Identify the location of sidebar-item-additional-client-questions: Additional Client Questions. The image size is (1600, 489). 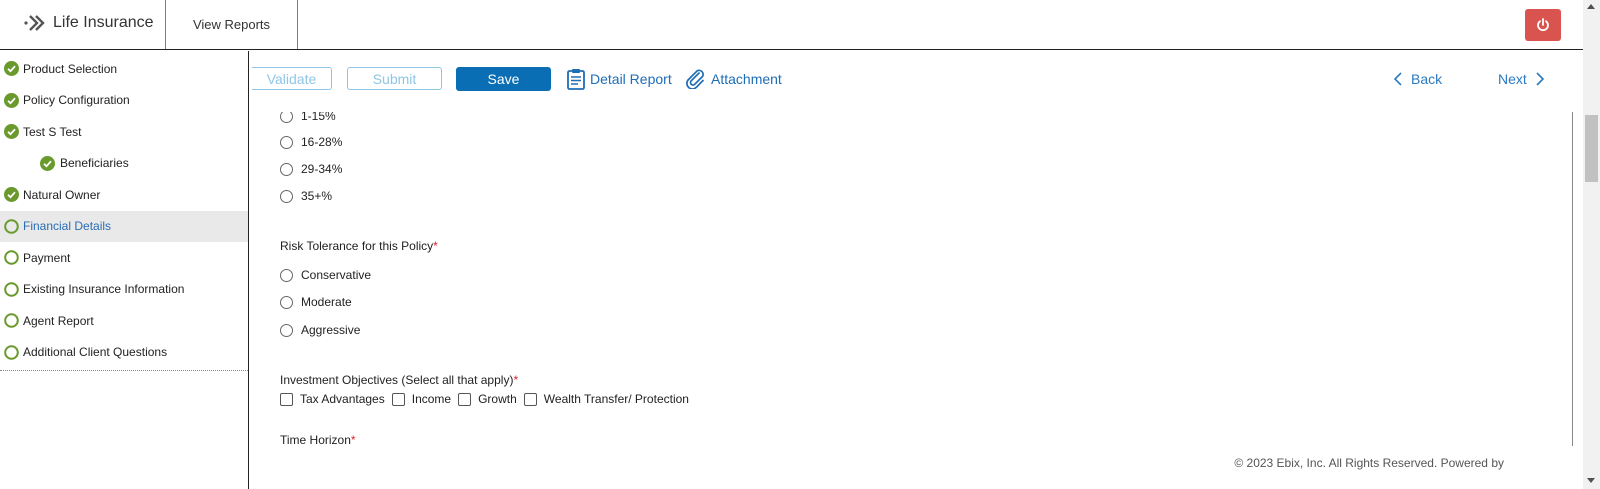
(124, 353).